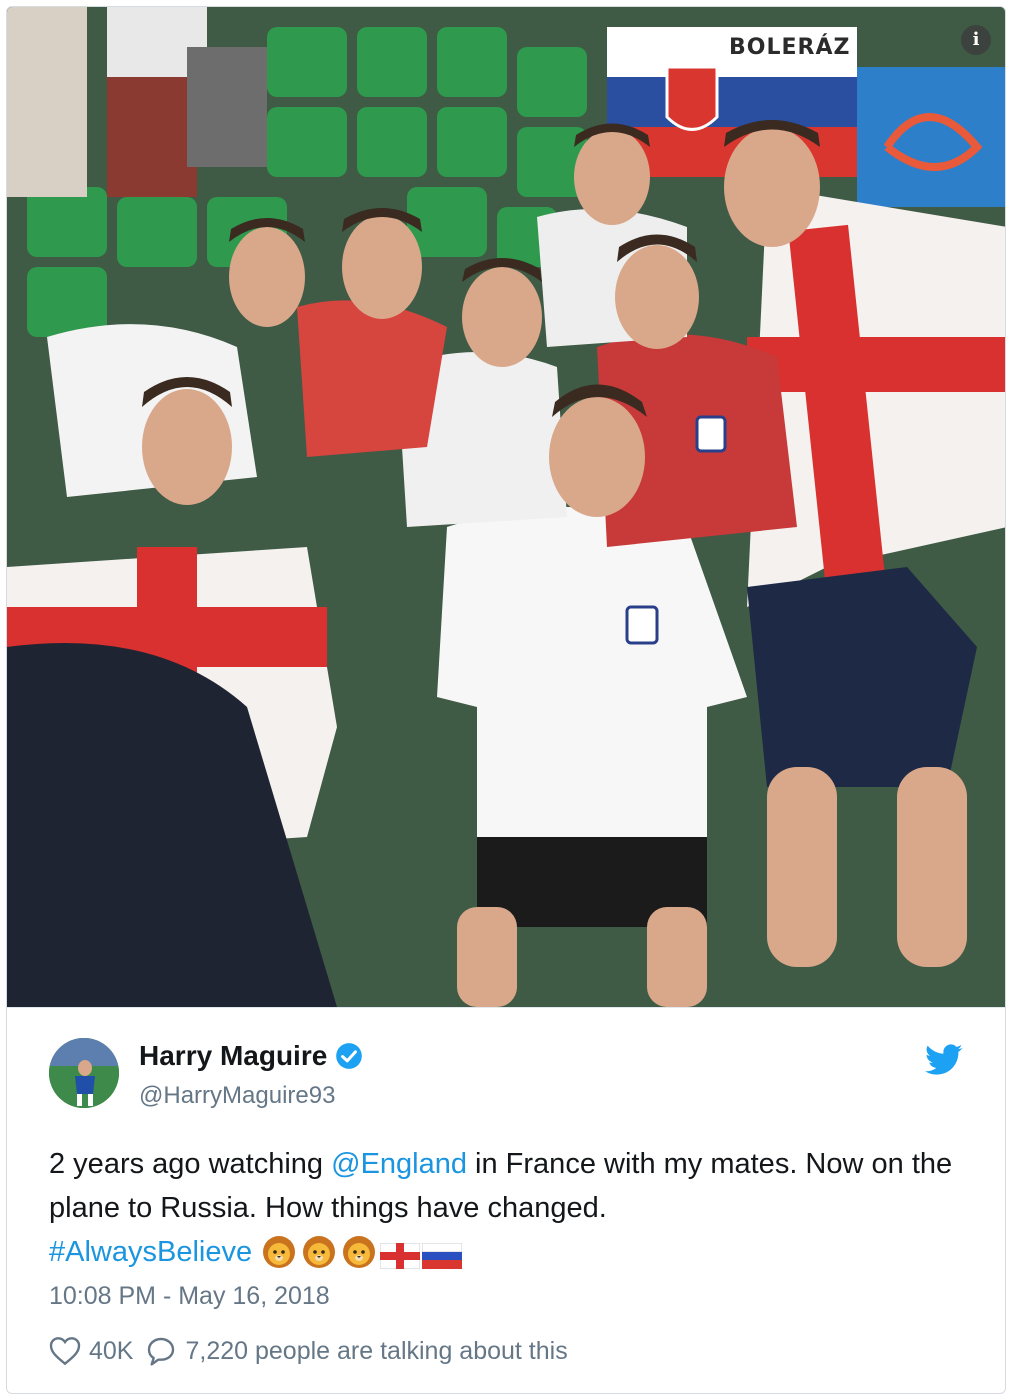 Image resolution: width=1012 pixels, height=1400 pixels. What do you see at coordinates (944, 1060) in the screenshot?
I see `twitter-bird-icon` at bounding box center [944, 1060].